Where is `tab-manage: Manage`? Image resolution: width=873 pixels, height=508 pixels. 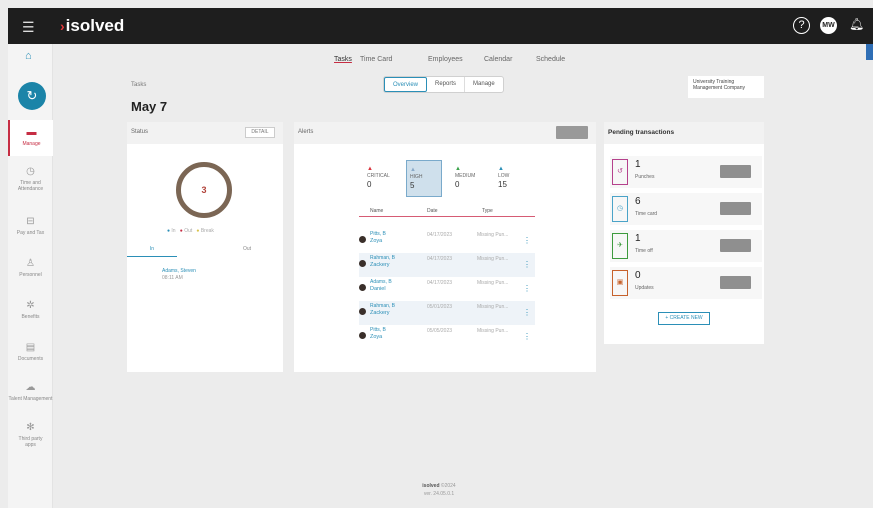
tab-manage: Manage is located at coordinates (484, 84).